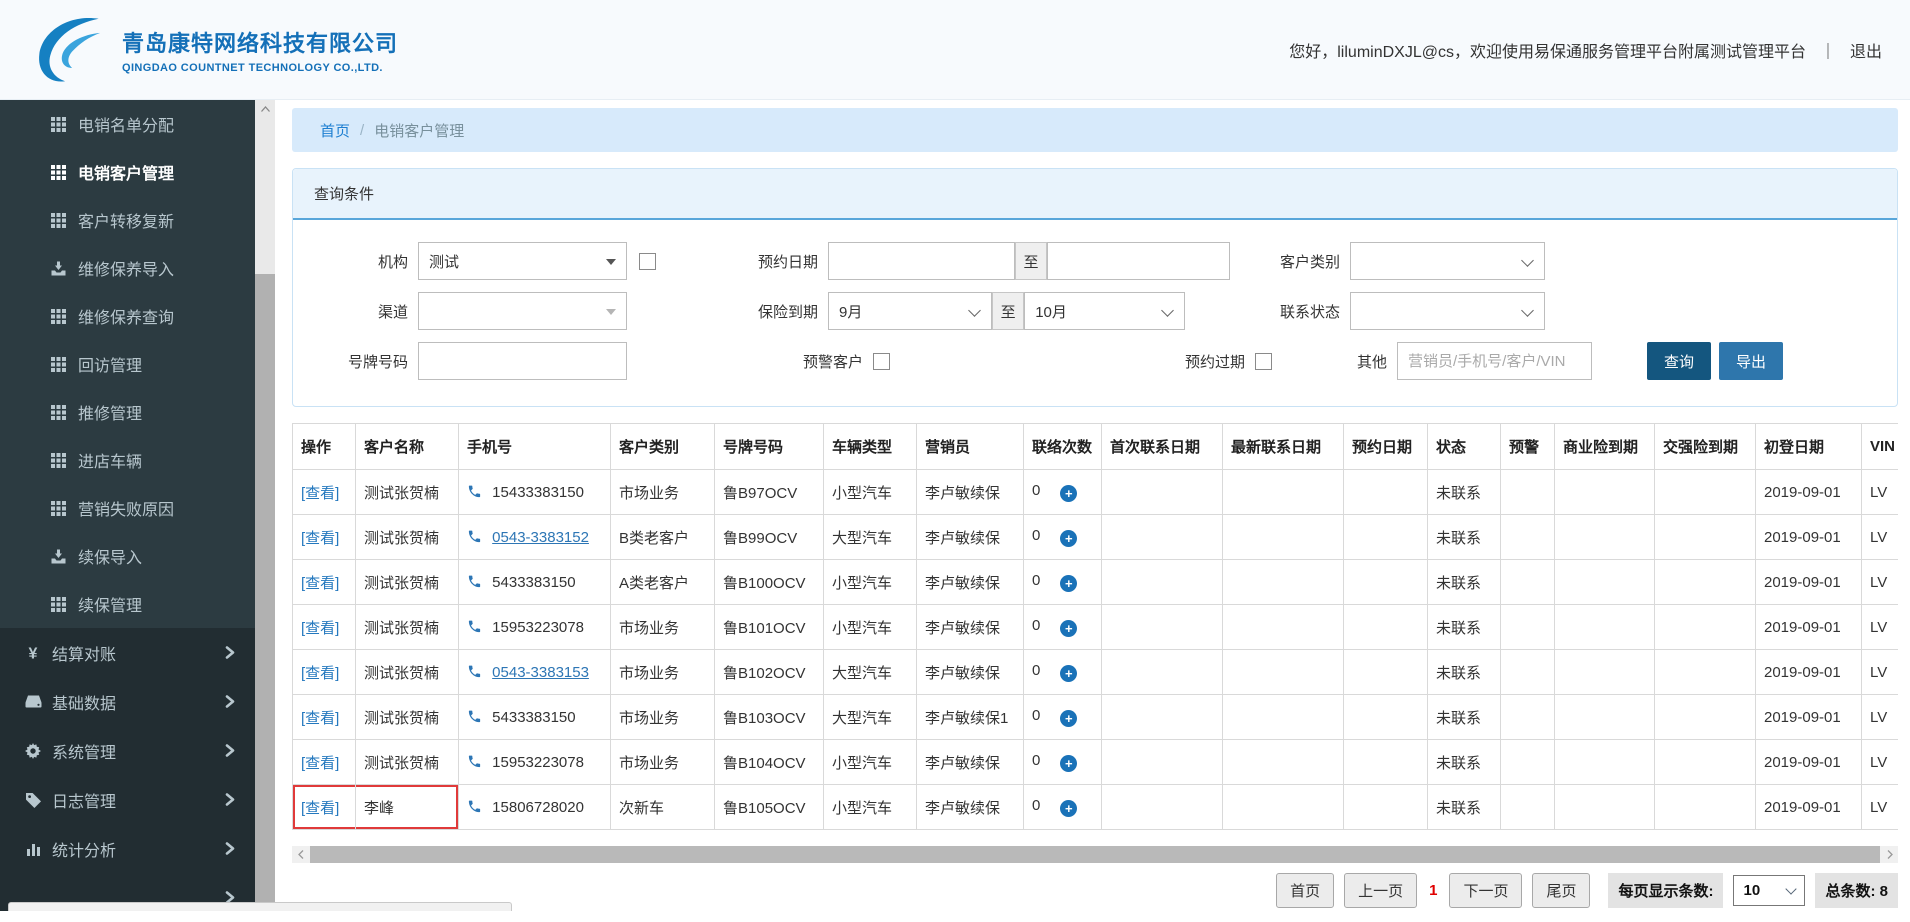 Image resolution: width=1910 pixels, height=922 pixels. I want to click on first-page-button: 首页, so click(1305, 890).